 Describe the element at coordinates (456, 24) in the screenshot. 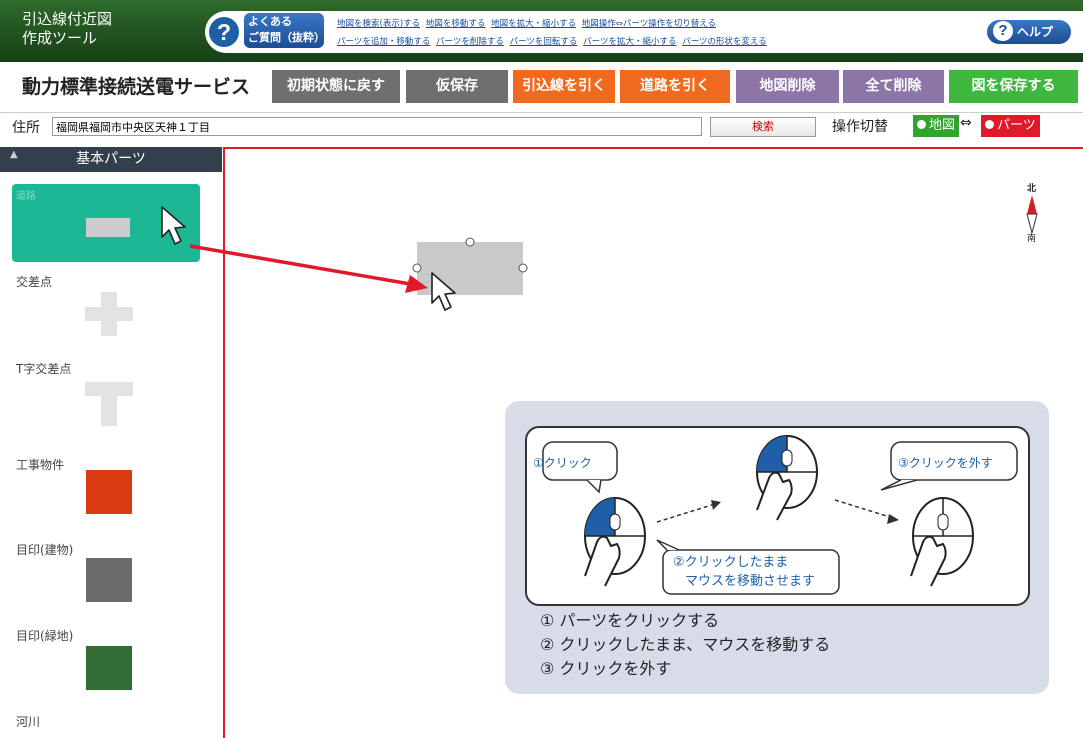

I see `faq-link: 地図を移動する` at that location.